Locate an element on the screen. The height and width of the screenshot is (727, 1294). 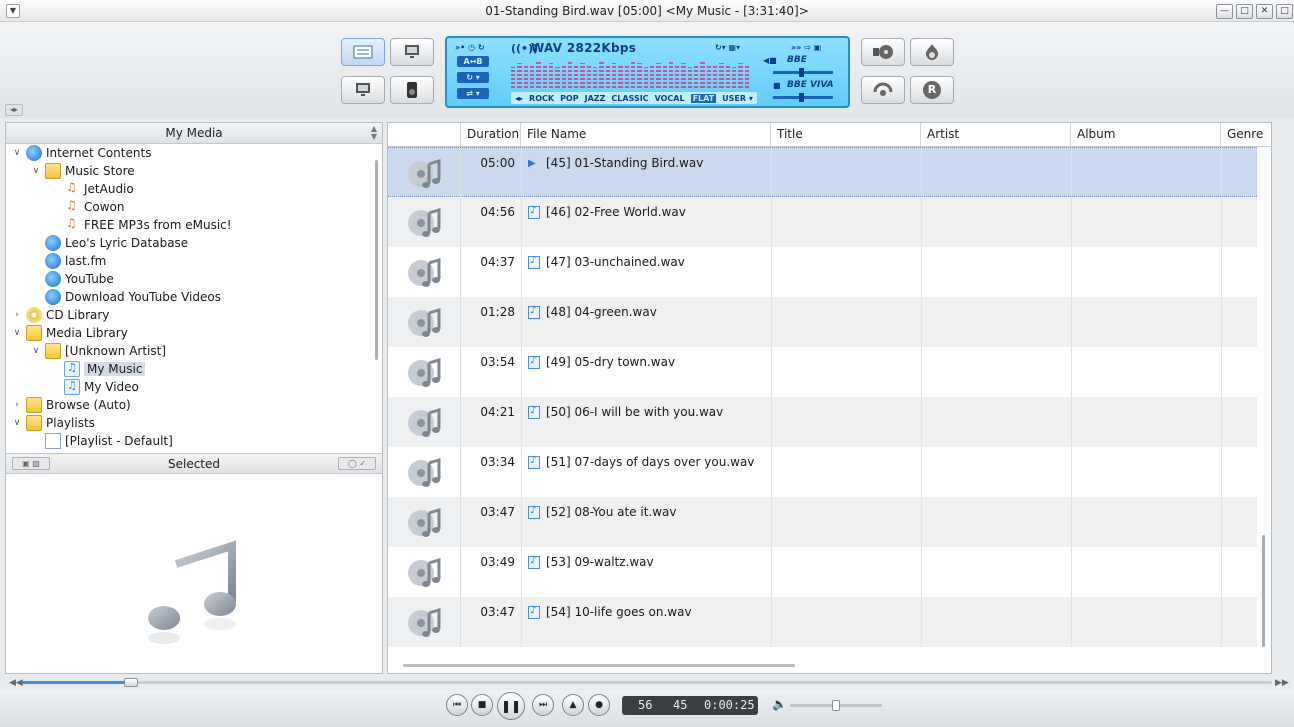
tree-item: [Playlist - Default] is located at coordinates (102, 441).